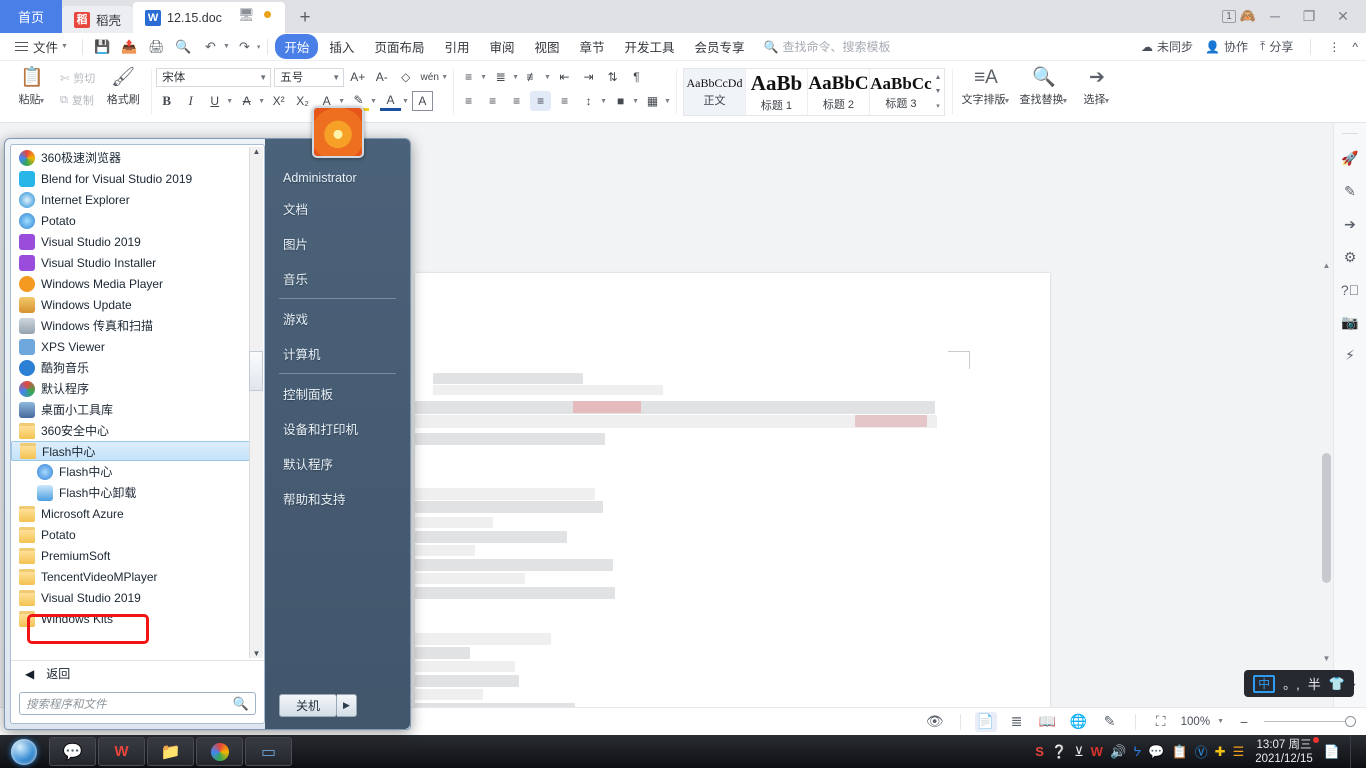  I want to click on kugou-icon: Ⓥ, so click(1201, 751).